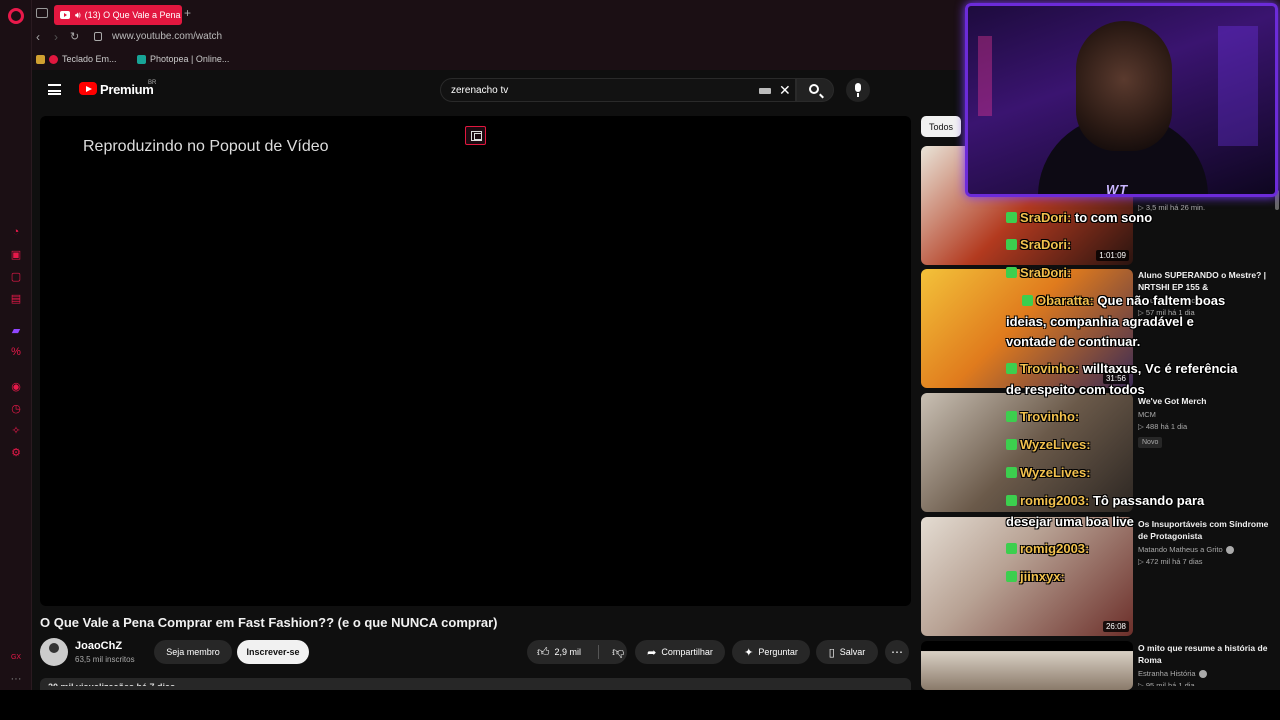 This screenshot has height=720, width=1280. I want to click on chat-message: SraDori:, so click(1038, 244).